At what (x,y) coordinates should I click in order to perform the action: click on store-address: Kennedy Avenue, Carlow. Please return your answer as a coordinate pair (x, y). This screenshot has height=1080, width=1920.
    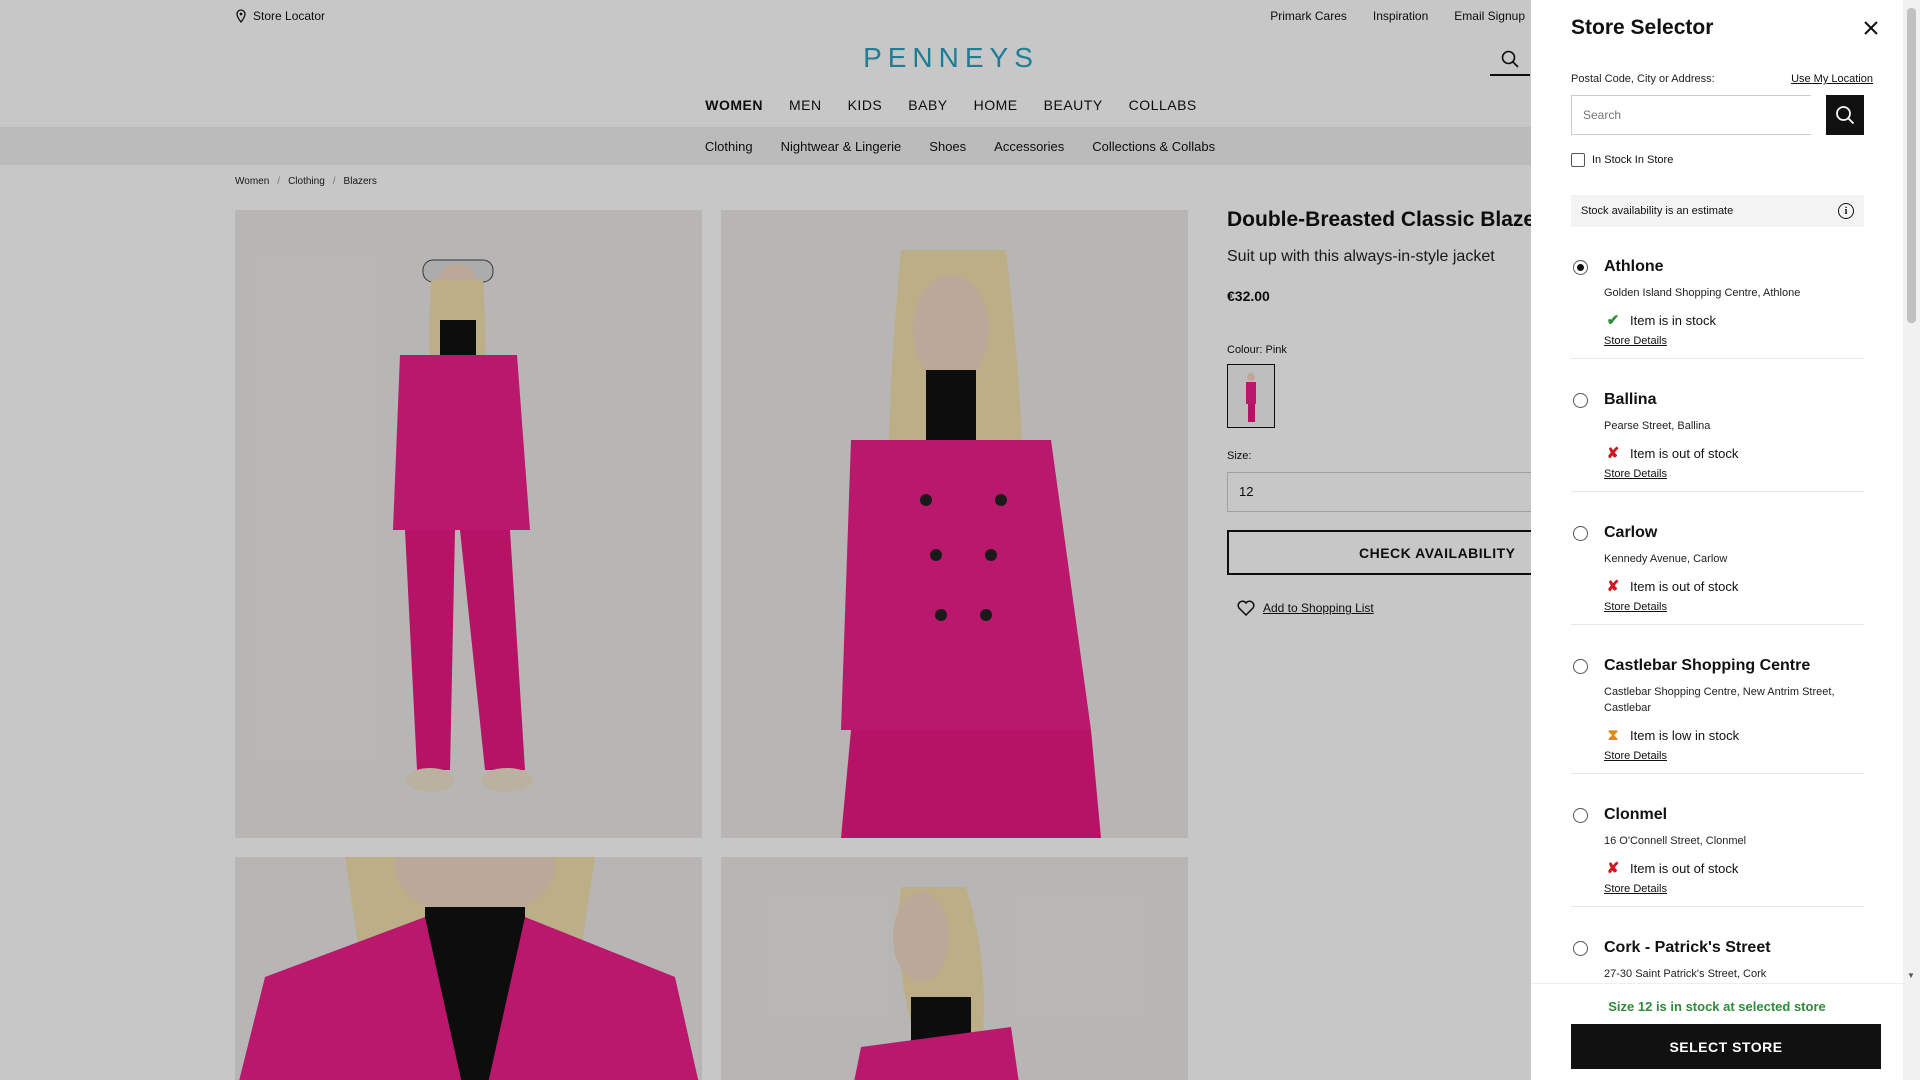
    Looking at the image, I should click on (1666, 559).